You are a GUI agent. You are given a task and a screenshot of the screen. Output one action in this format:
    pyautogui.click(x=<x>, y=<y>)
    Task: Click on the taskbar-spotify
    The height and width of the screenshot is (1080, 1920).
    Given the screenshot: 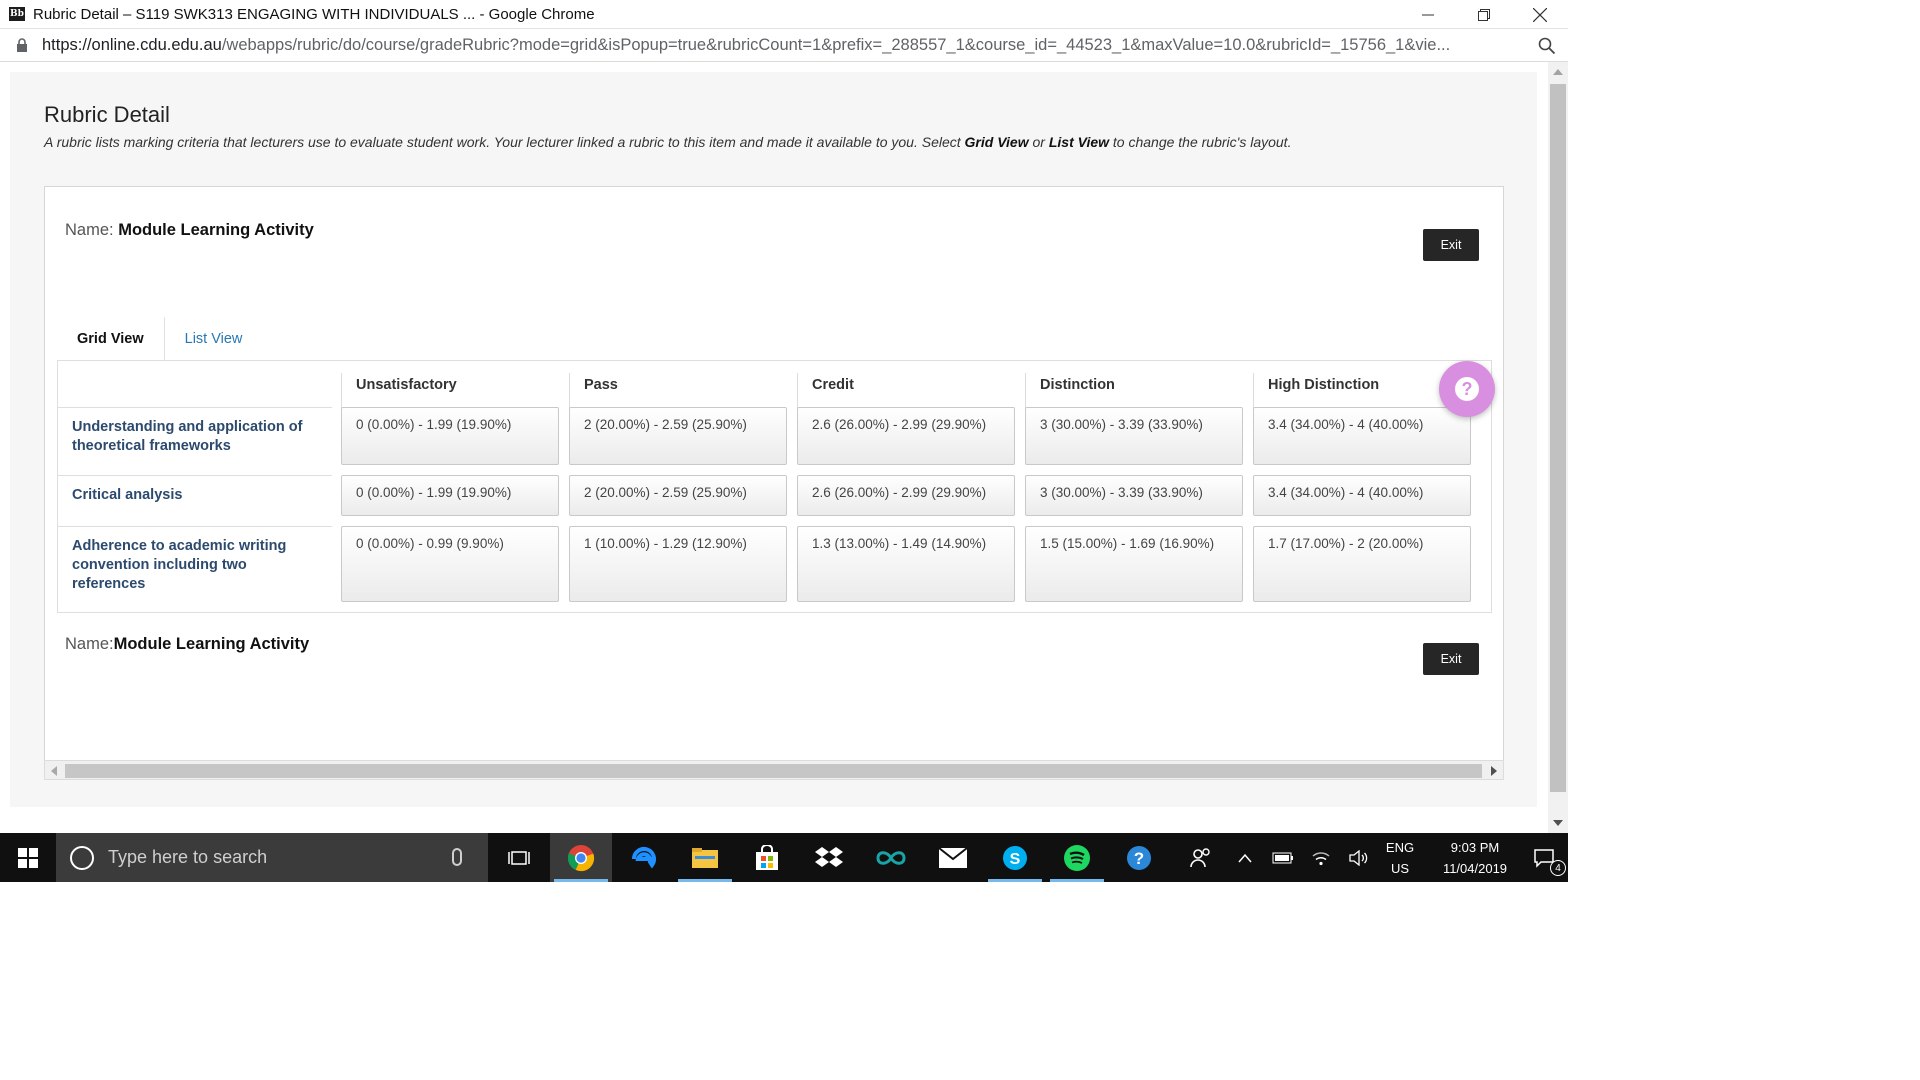 What is the action you would take?
    pyautogui.click(x=1077, y=857)
    